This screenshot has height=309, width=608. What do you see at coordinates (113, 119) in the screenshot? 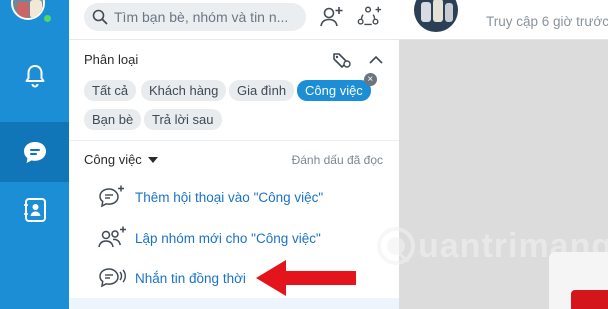
I see `chip-friends: Bạn bè` at bounding box center [113, 119].